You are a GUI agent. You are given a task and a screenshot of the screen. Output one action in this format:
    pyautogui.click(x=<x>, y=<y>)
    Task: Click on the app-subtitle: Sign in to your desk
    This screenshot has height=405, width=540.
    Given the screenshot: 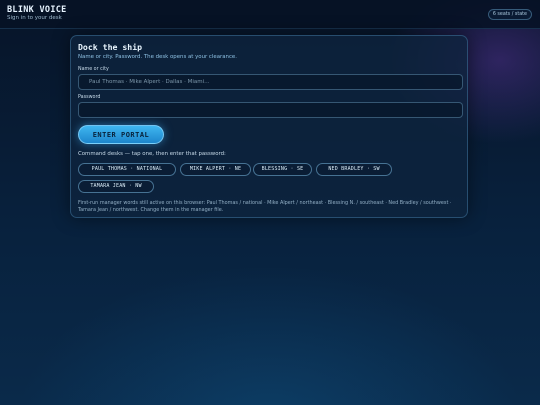 What is the action you would take?
    pyautogui.click(x=34, y=18)
    